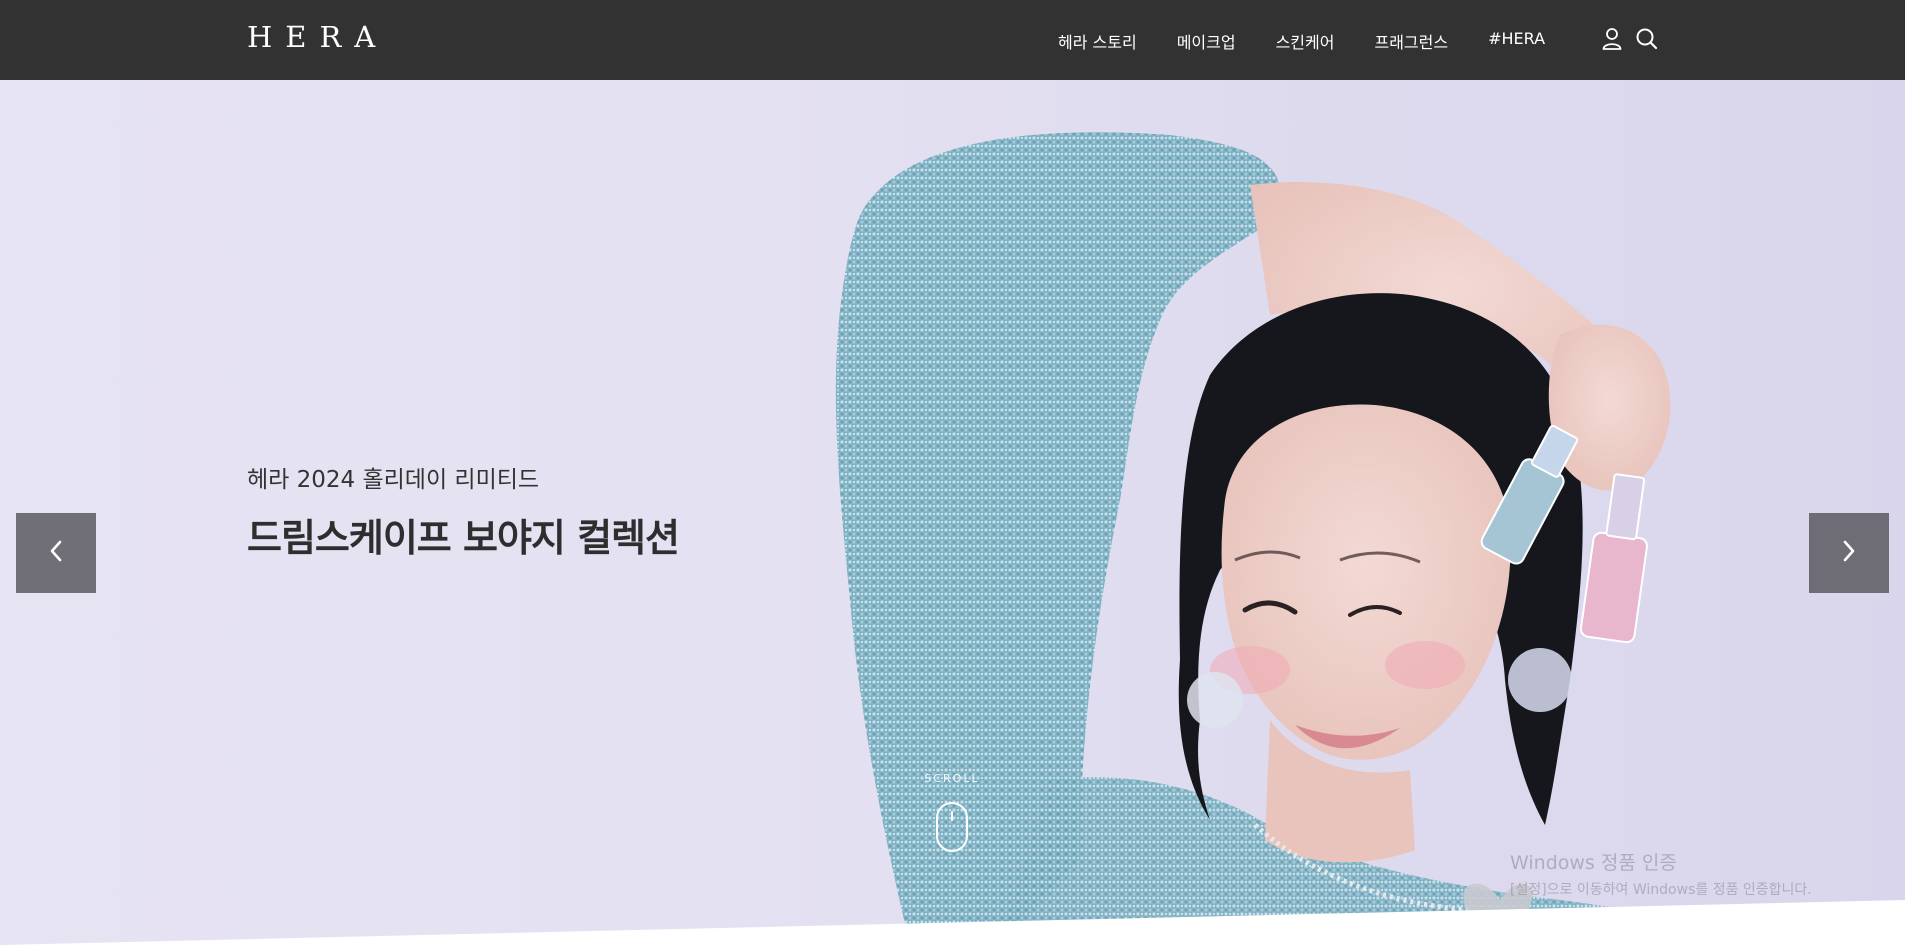 The width and height of the screenshot is (1905, 945). I want to click on watermark-title: Windows 정품 인증, so click(1593, 863).